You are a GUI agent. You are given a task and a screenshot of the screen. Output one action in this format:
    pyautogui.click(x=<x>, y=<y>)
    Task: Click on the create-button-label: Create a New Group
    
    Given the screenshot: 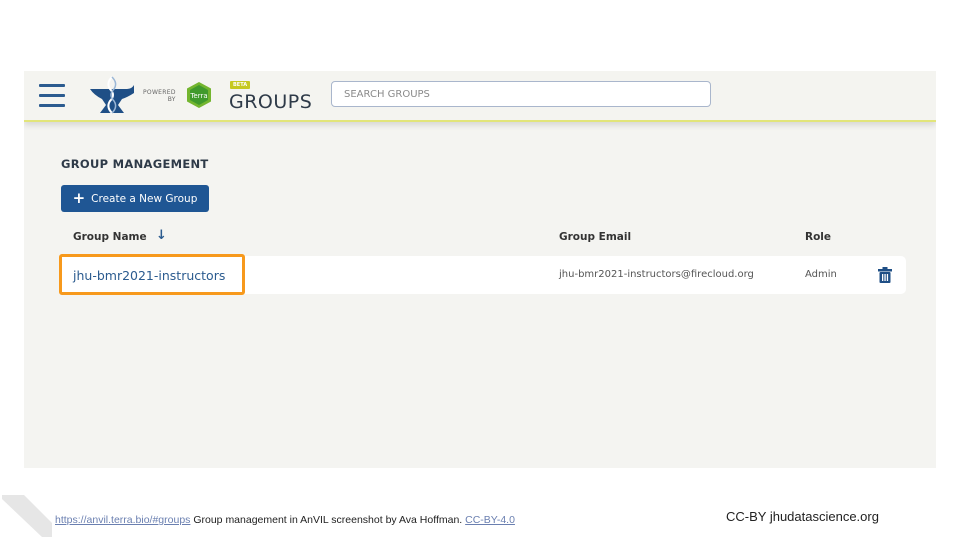 What is the action you would take?
    pyautogui.click(x=144, y=198)
    